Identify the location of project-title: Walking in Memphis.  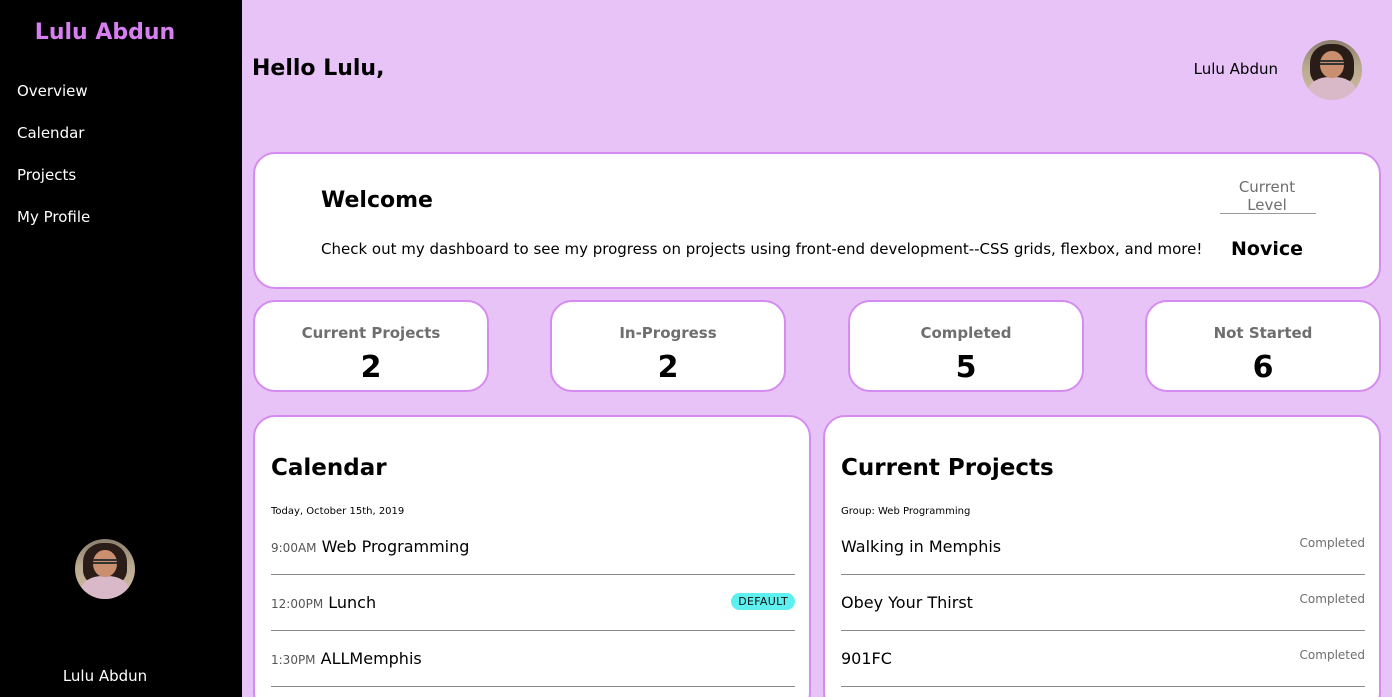
(921, 546).